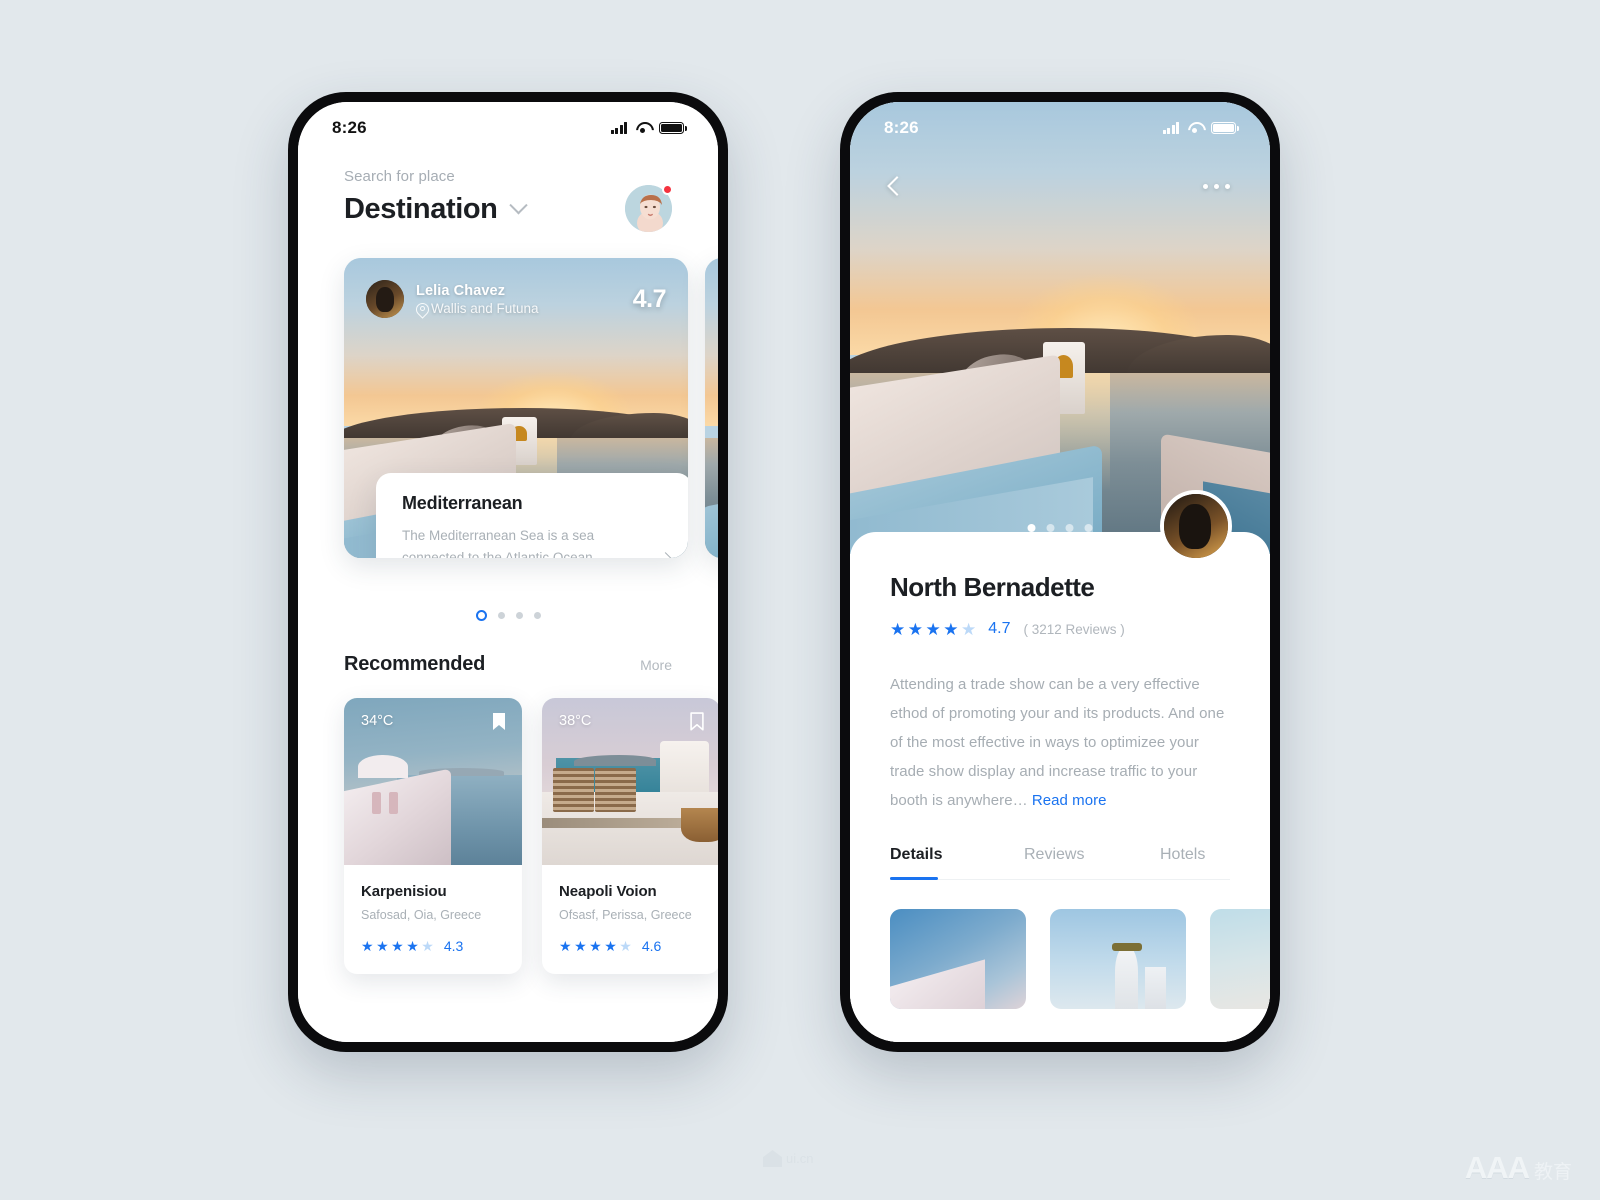  Describe the element at coordinates (651, 946) in the screenshot. I see `rating-value: 4.6` at that location.